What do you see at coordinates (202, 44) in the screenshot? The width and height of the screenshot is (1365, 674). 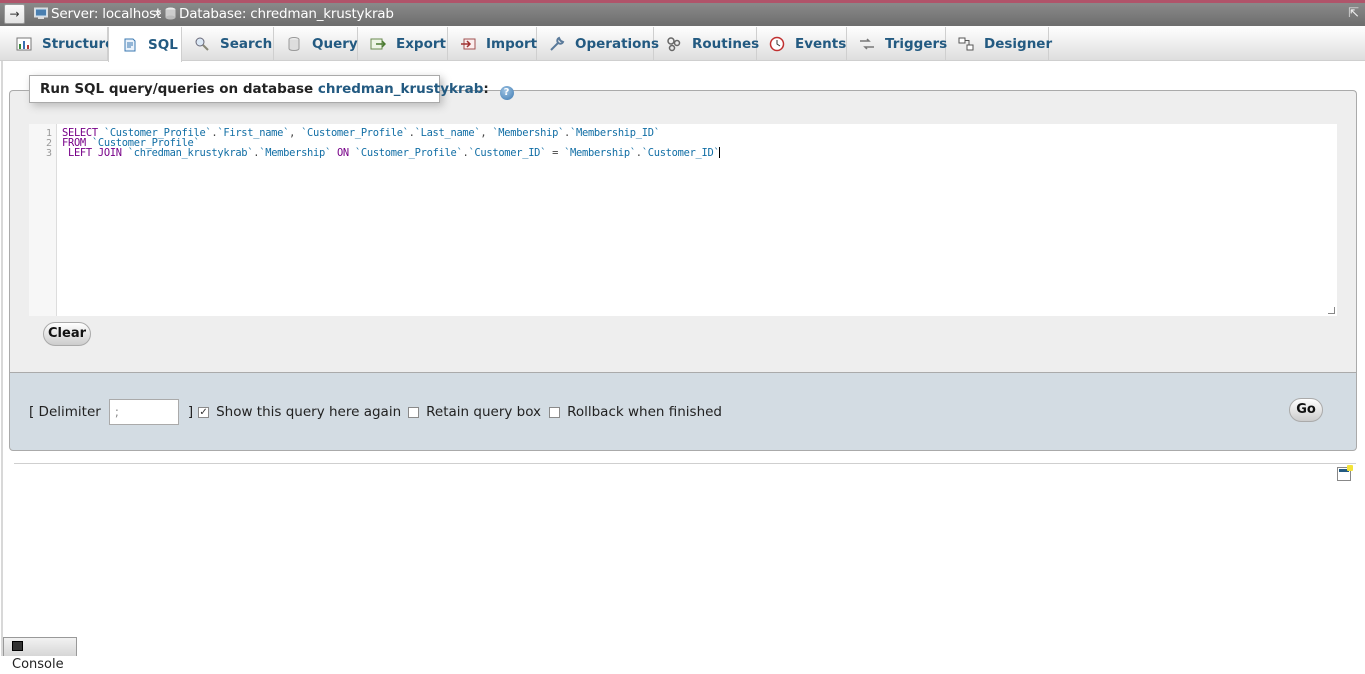 I see `search-icon` at bounding box center [202, 44].